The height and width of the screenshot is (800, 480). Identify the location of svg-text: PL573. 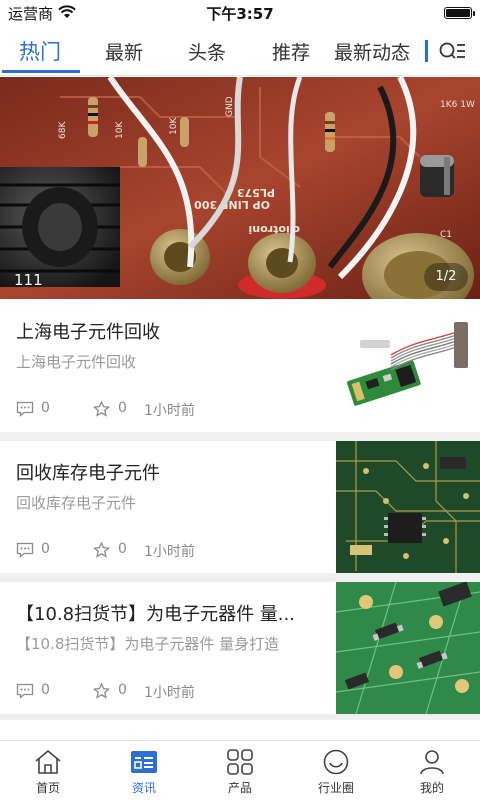
(256, 192).